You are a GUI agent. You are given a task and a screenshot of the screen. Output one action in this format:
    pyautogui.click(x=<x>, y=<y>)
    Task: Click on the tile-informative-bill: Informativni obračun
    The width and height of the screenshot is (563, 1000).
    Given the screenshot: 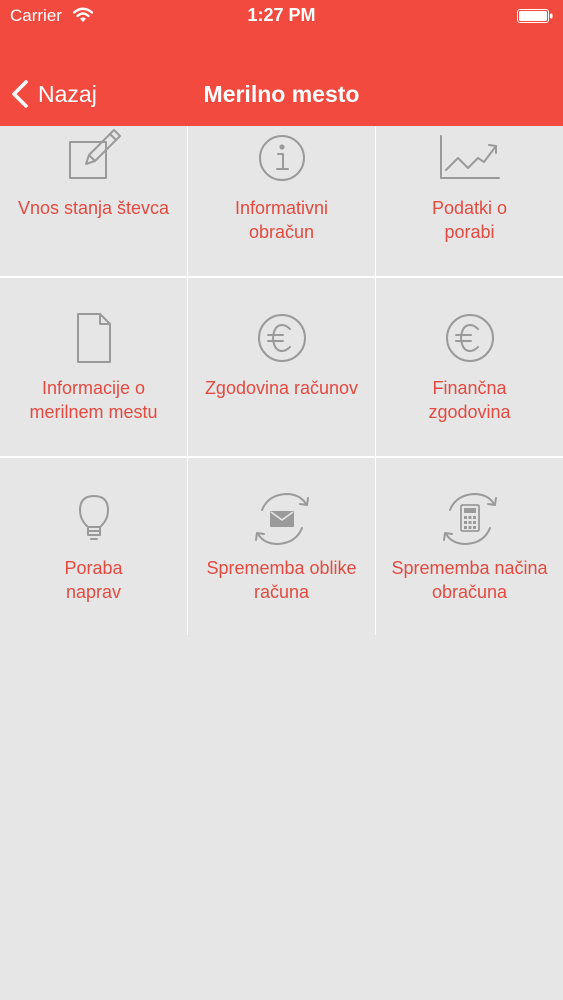 What is the action you would take?
    pyautogui.click(x=281, y=201)
    